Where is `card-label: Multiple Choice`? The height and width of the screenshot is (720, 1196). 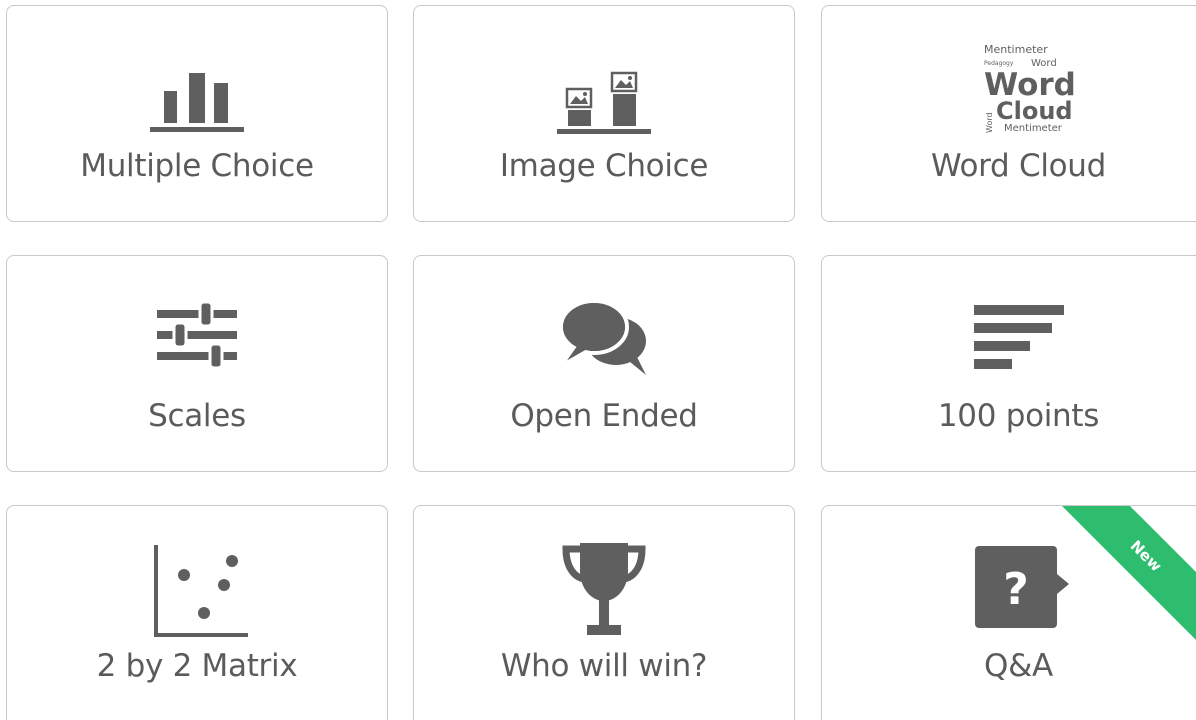
card-label: Multiple Choice is located at coordinates (197, 166).